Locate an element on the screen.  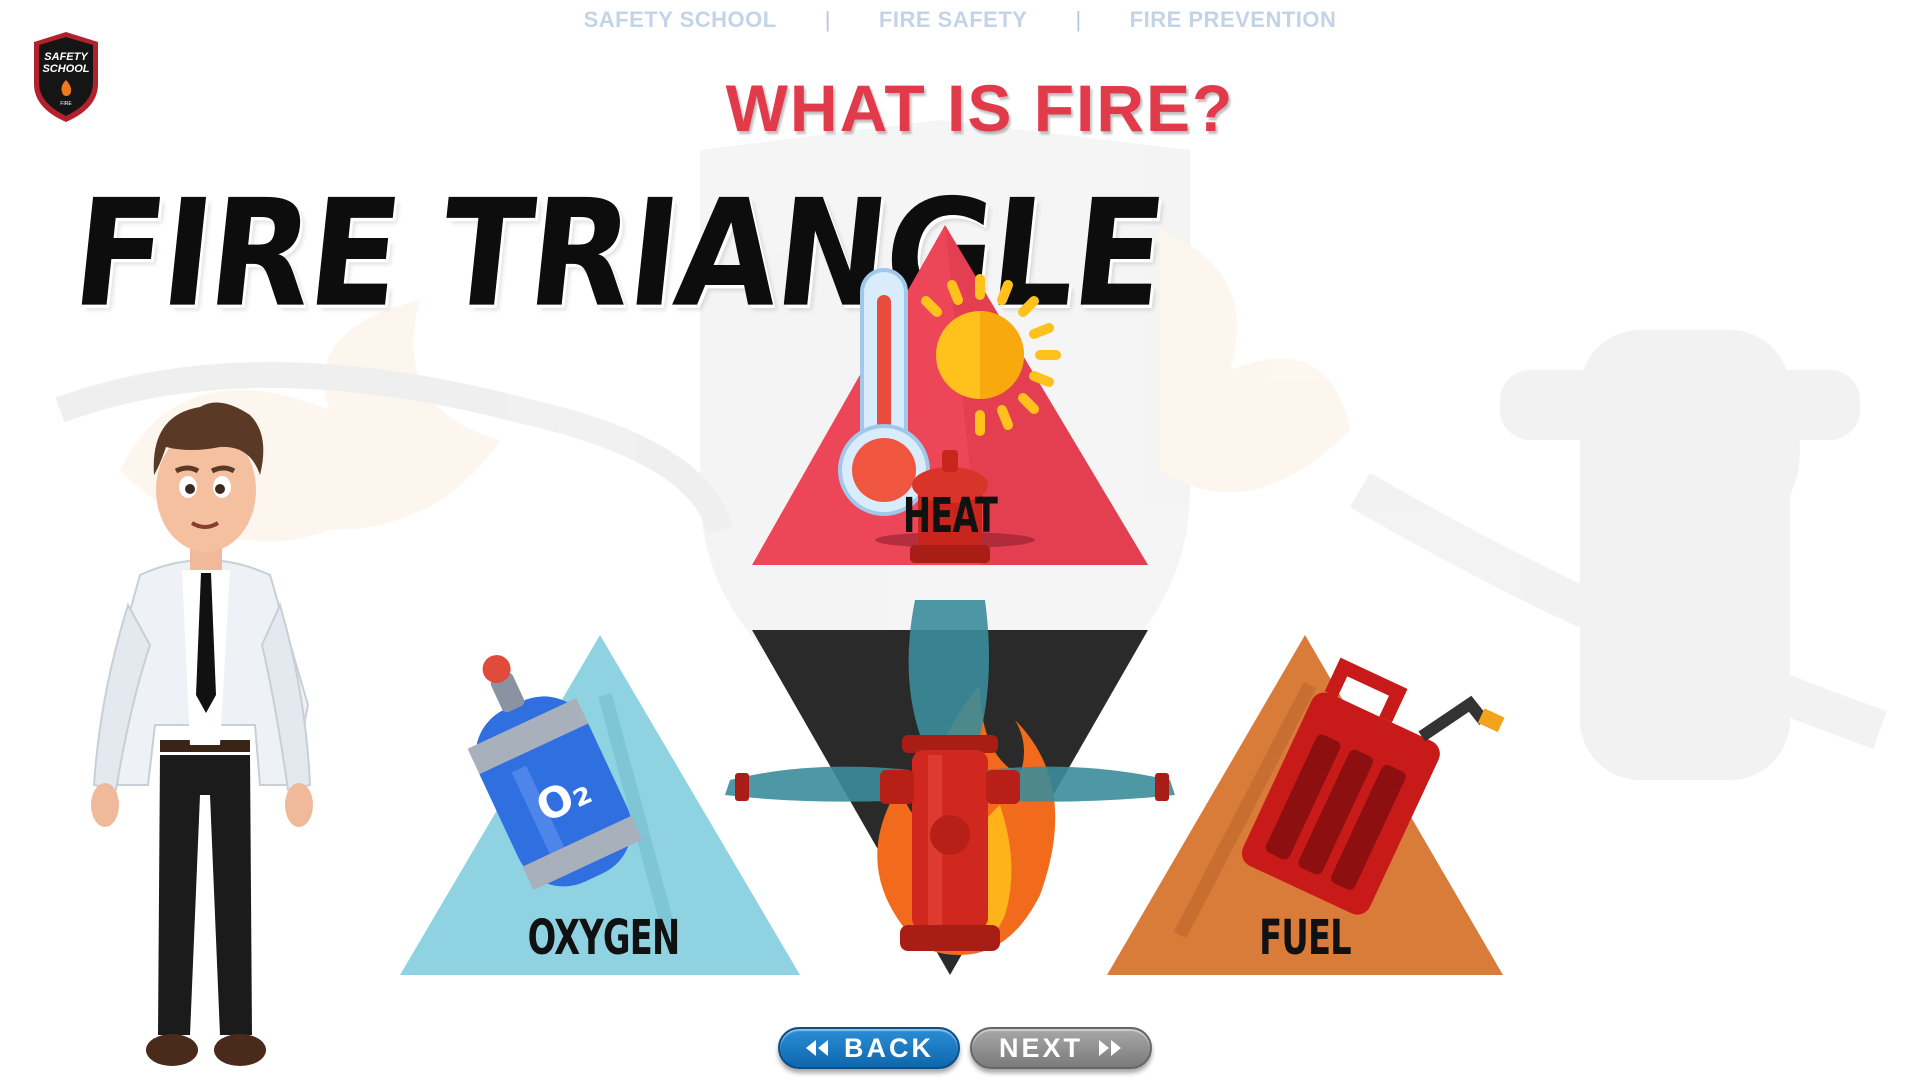
nav-safety-school: SAFETY SCHOOL is located at coordinates (680, 20).